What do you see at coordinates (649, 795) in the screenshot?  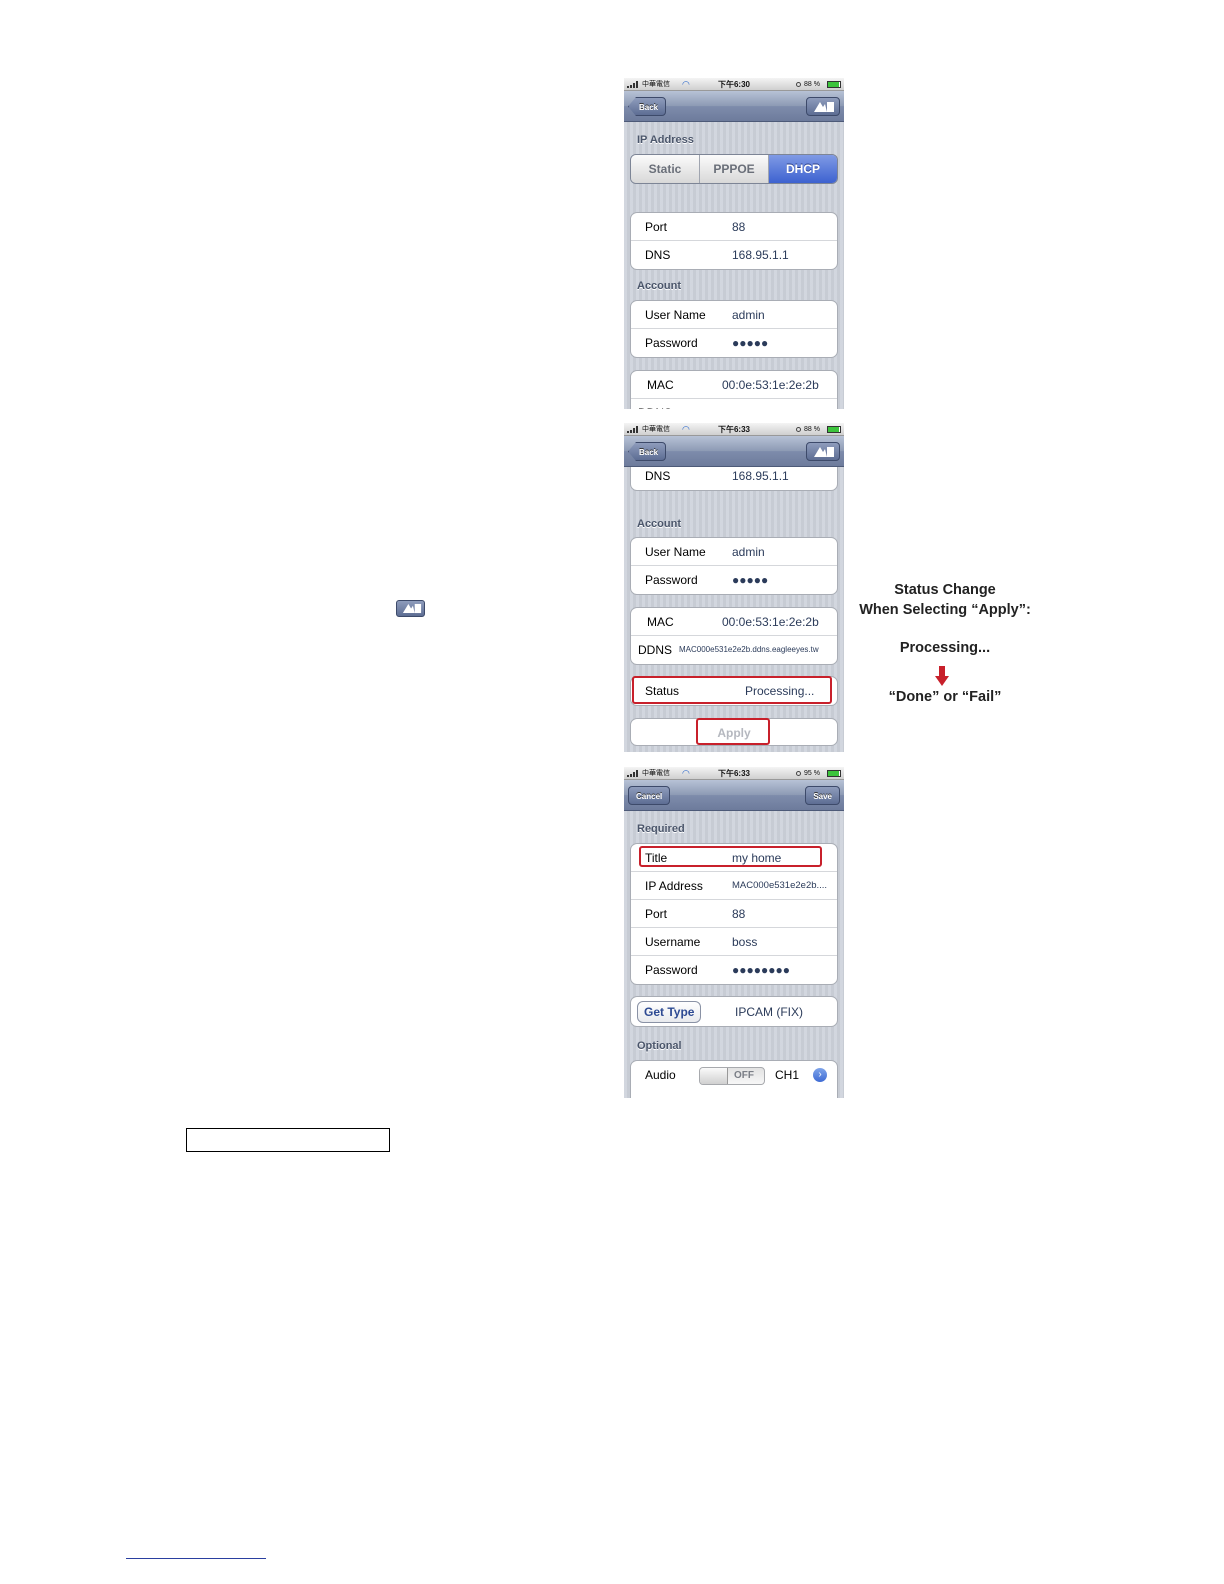 I see `cancel-button: Cancel` at bounding box center [649, 795].